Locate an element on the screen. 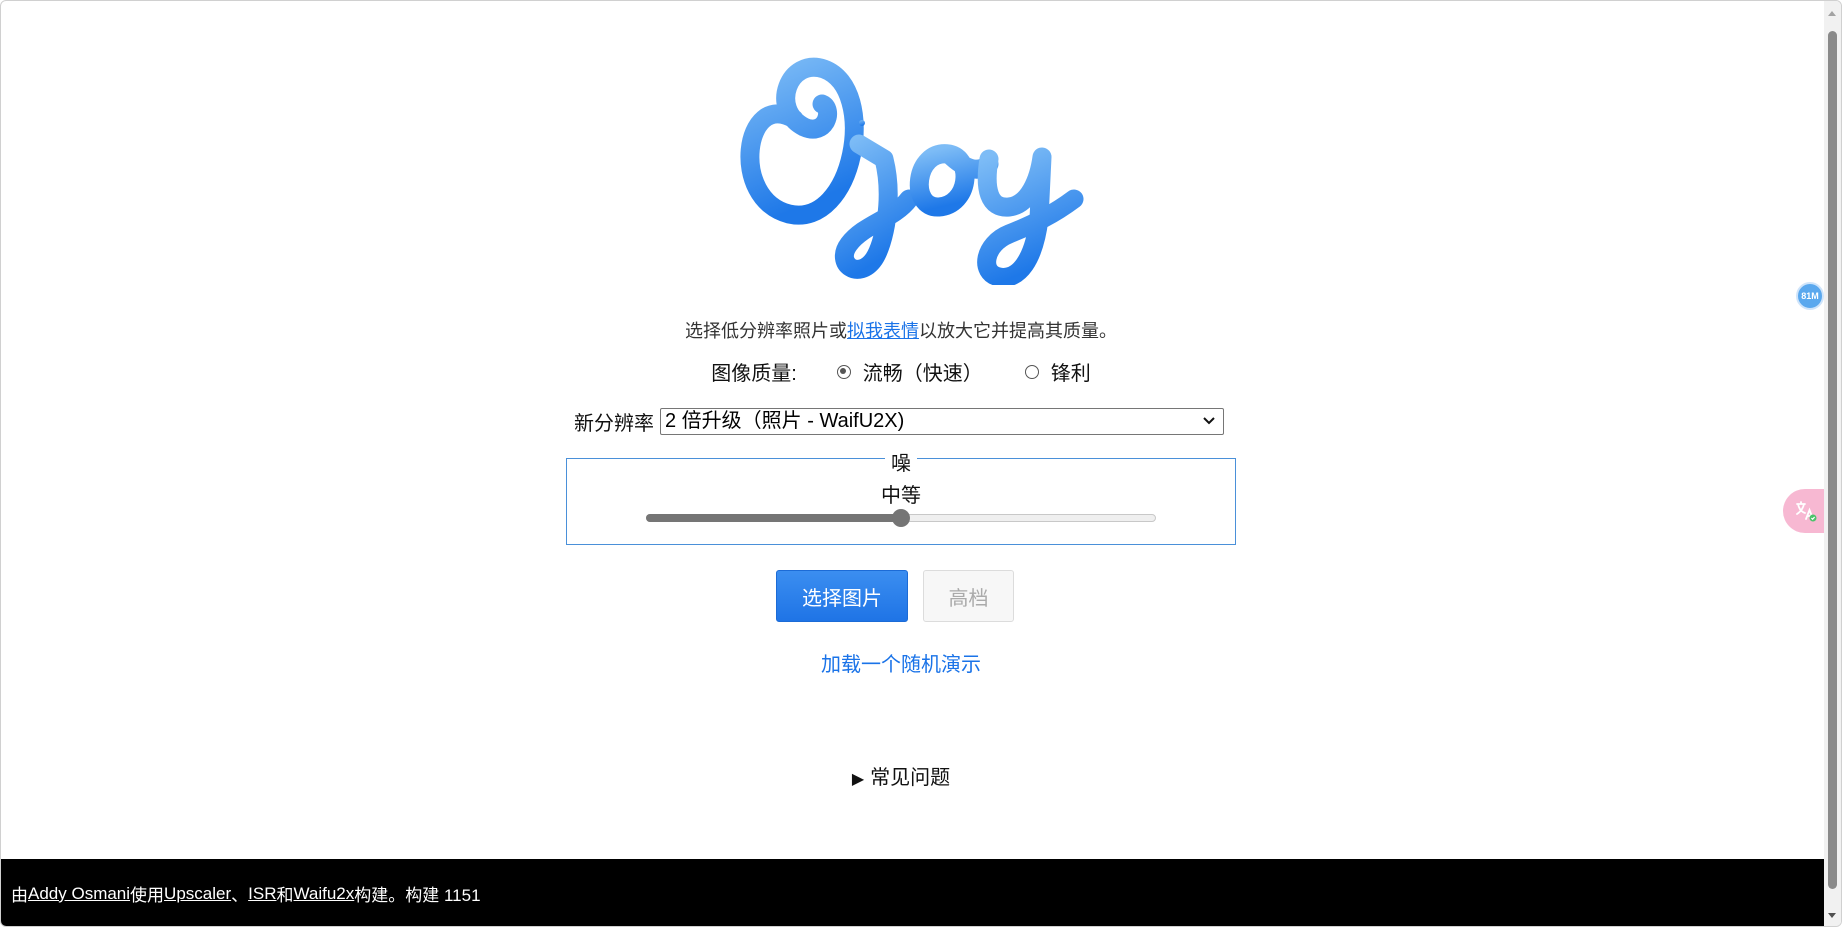 The width and height of the screenshot is (1842, 927). noise-legend: 噪 is located at coordinates (901, 461).